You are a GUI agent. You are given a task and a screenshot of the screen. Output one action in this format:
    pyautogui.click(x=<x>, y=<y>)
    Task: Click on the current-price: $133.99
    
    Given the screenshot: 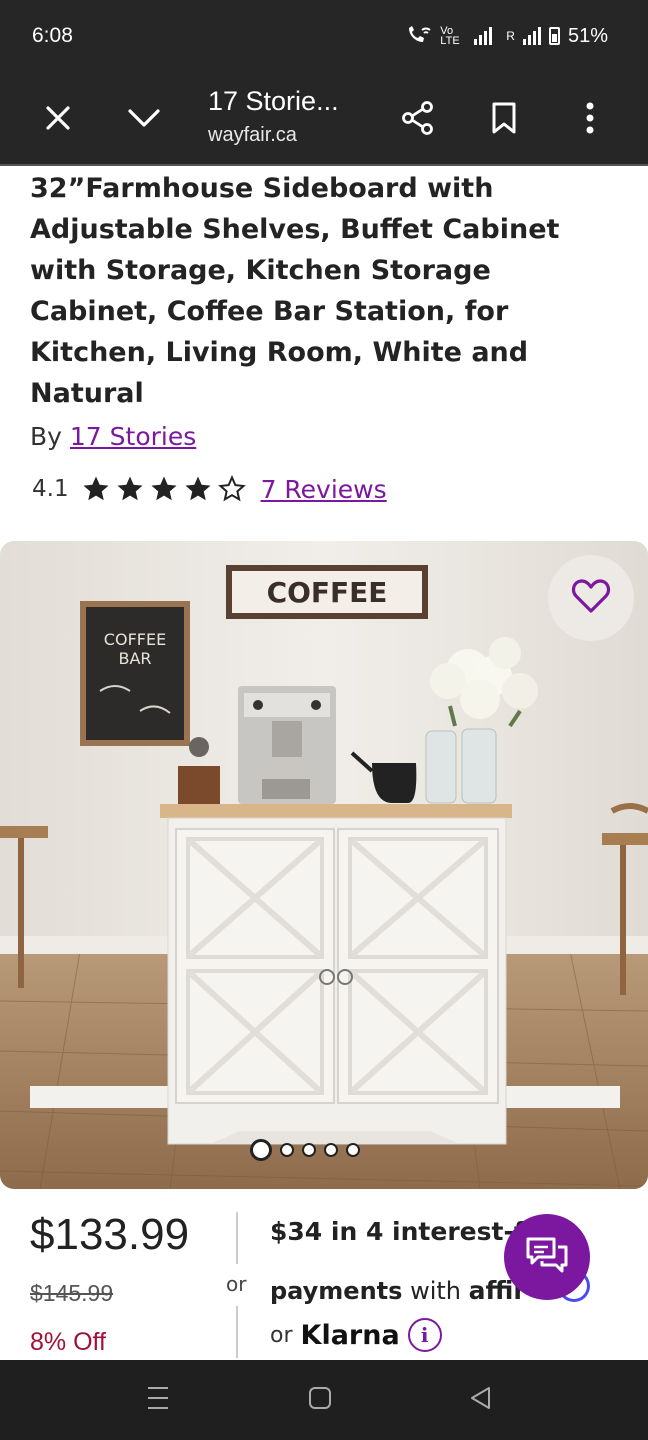 What is the action you would take?
    pyautogui.click(x=110, y=1234)
    